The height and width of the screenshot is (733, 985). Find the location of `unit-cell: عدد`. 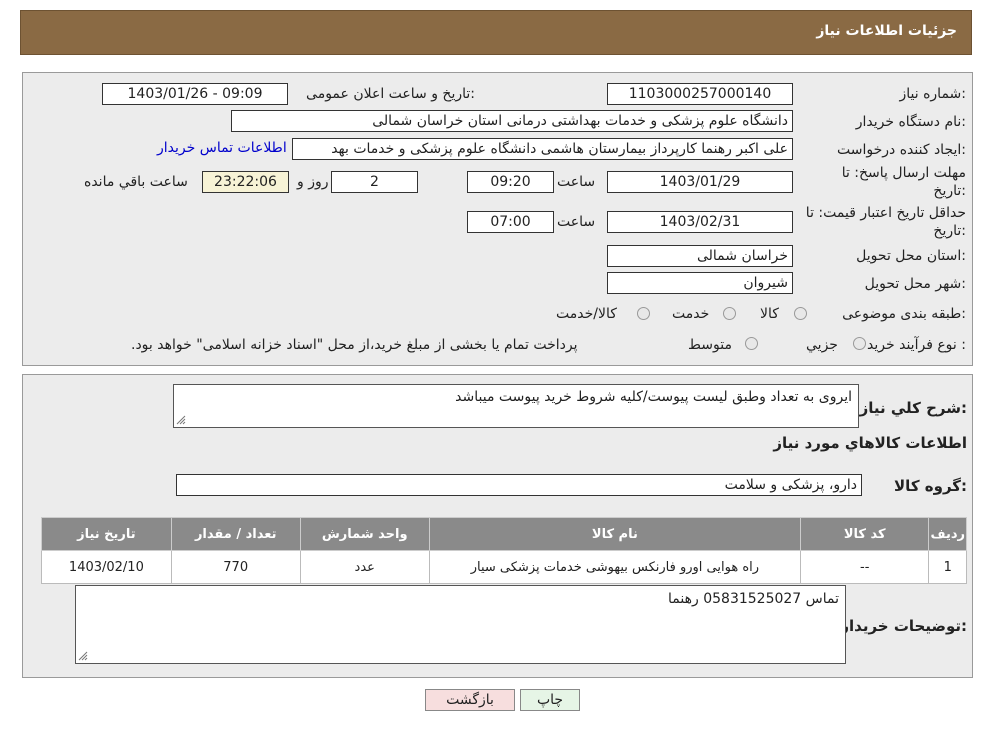

unit-cell: عدد is located at coordinates (364, 567).